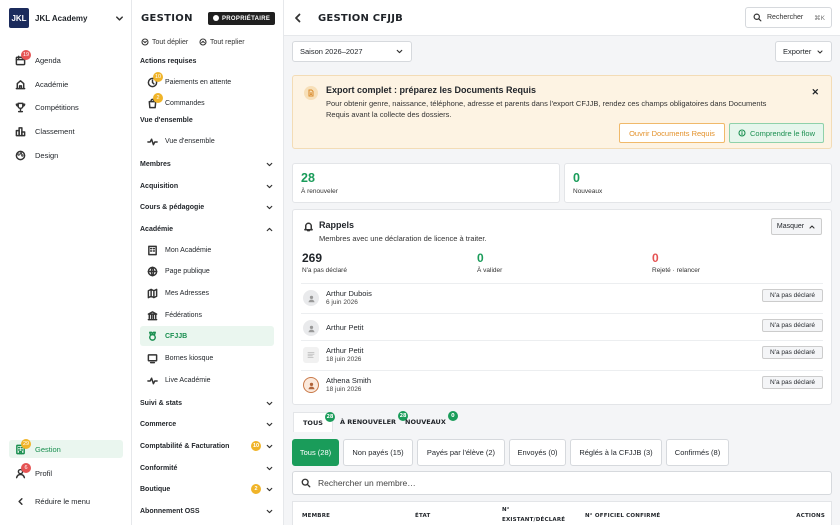 The image size is (840, 525). Describe the element at coordinates (207, 336) in the screenshot. I see `item-cfjjb: CFJJB` at that location.